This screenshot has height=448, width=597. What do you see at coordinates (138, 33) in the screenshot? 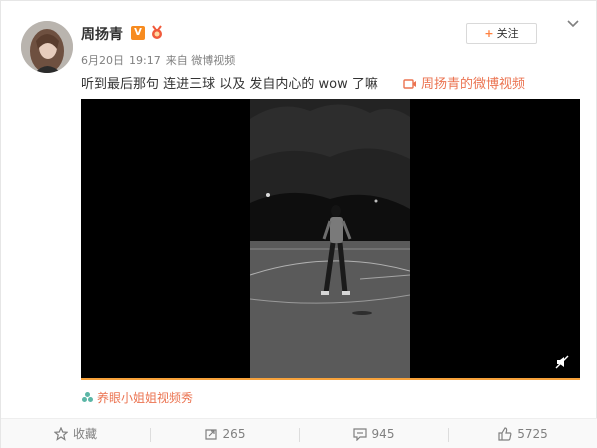
I see `vip-badge: V` at bounding box center [138, 33].